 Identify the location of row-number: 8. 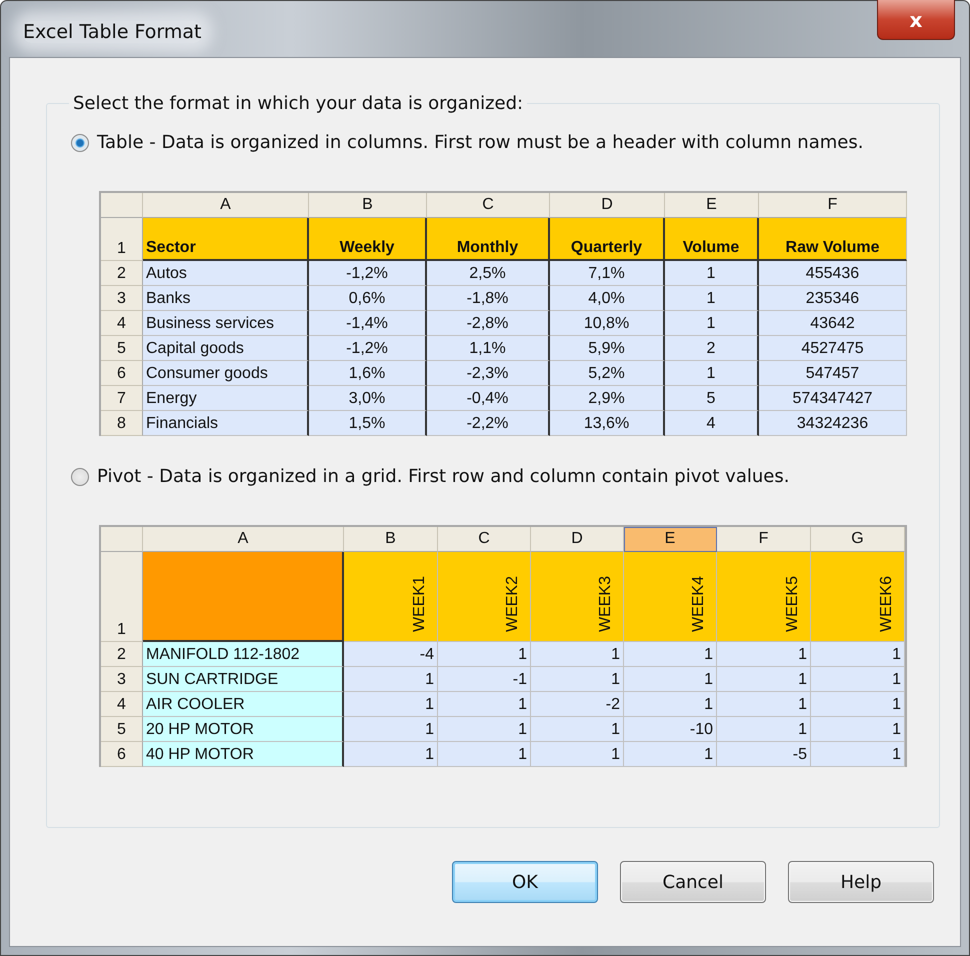
(122, 423).